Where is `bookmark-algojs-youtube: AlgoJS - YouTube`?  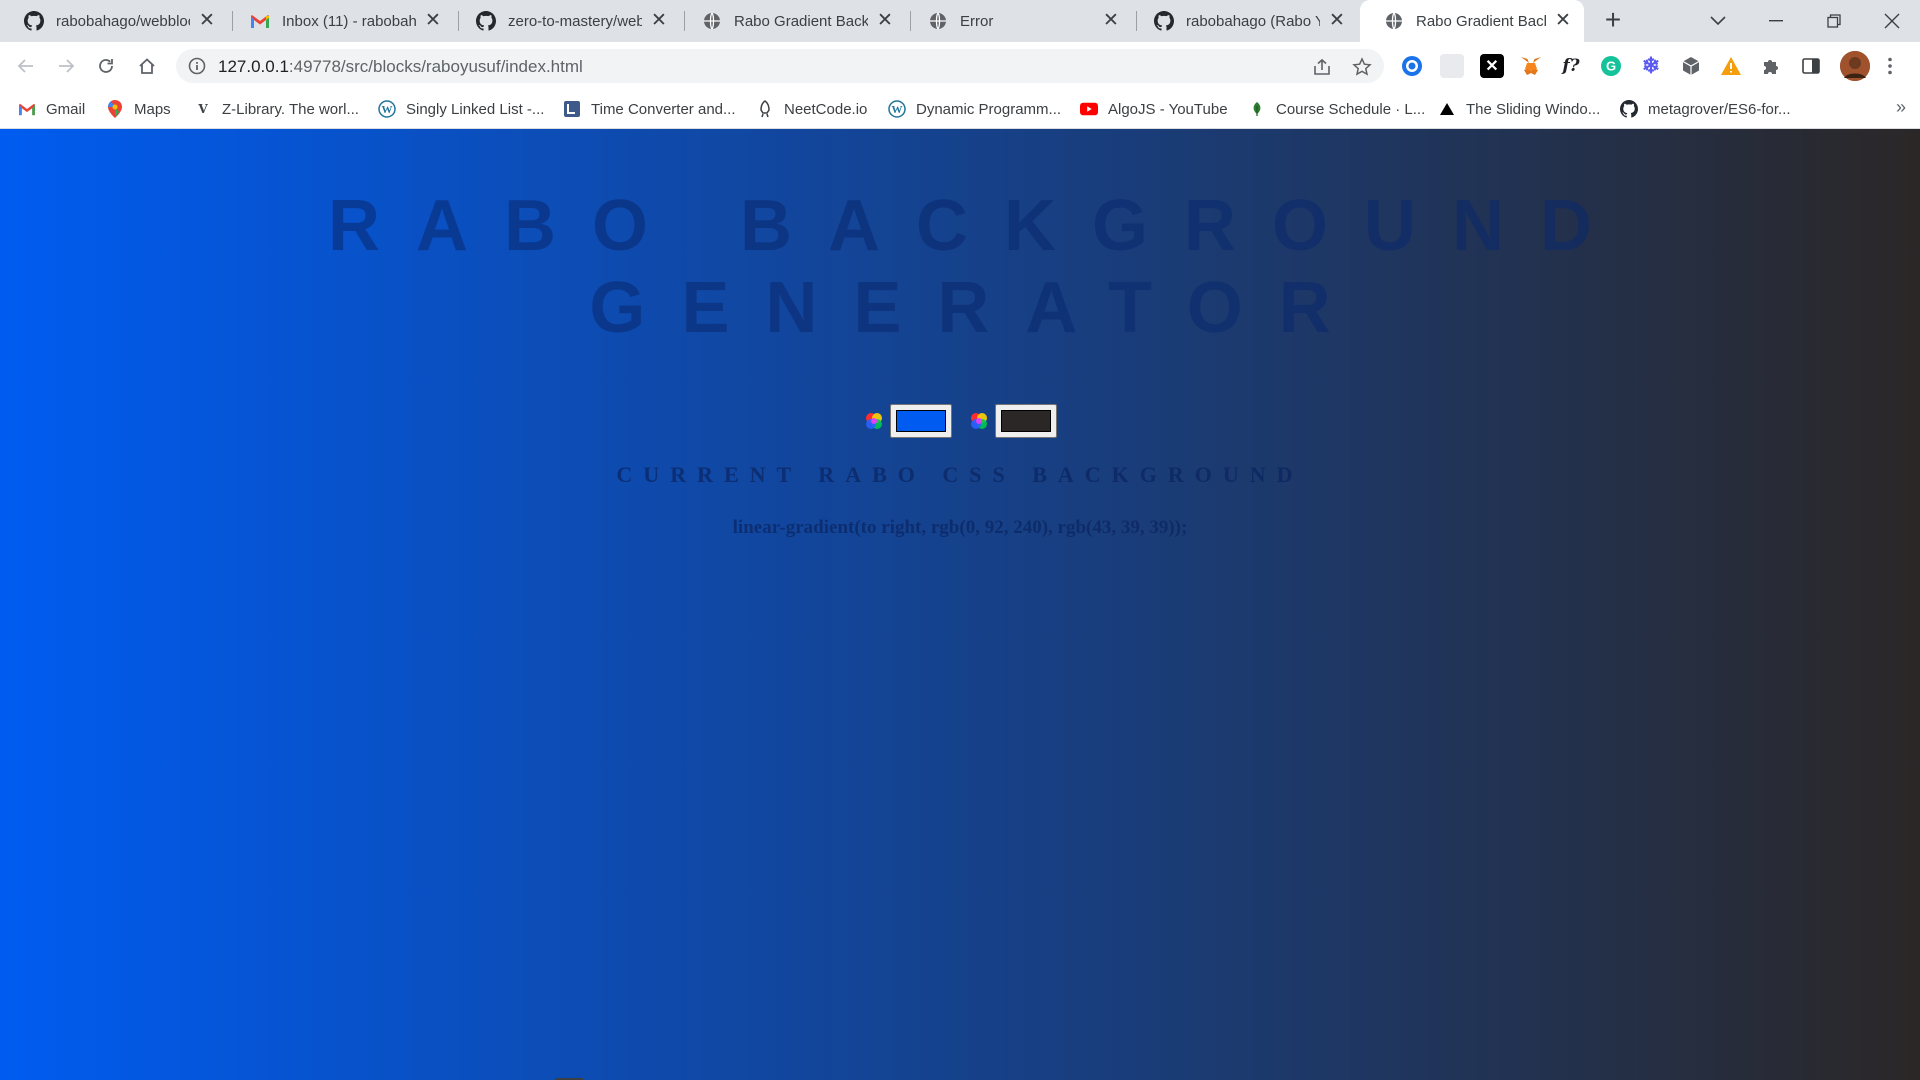
bookmark-algojs-youtube: AlgoJS - YouTube is located at coordinates (1154, 109).